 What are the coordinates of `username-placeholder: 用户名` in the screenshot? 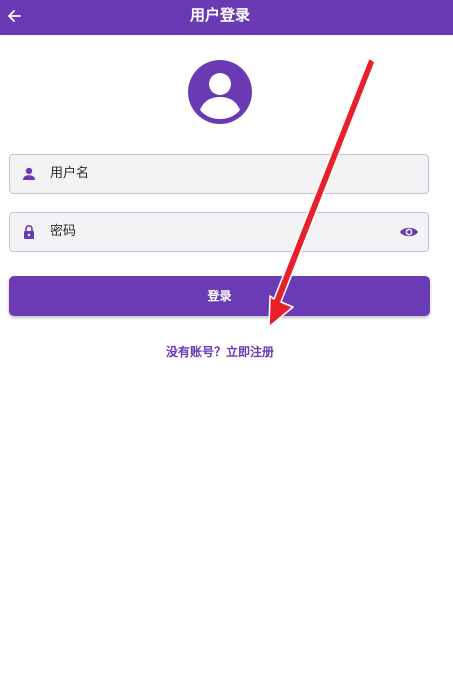 It's located at (70, 173).